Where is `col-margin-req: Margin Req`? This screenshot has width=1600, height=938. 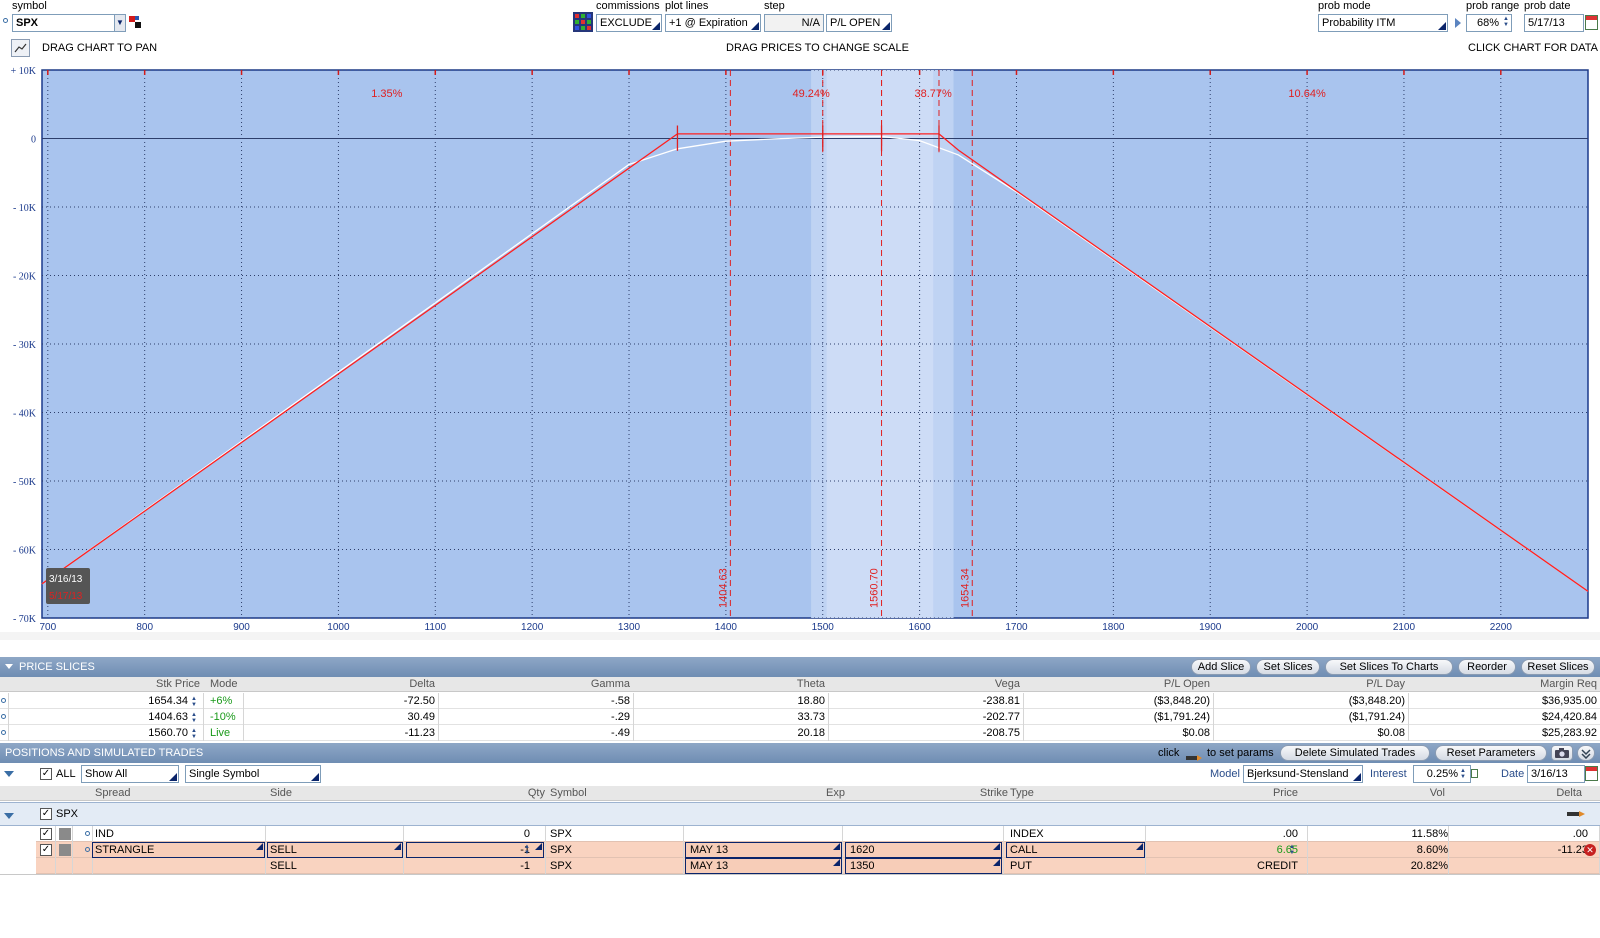
col-margin-req: Margin Req is located at coordinates (1546, 684).